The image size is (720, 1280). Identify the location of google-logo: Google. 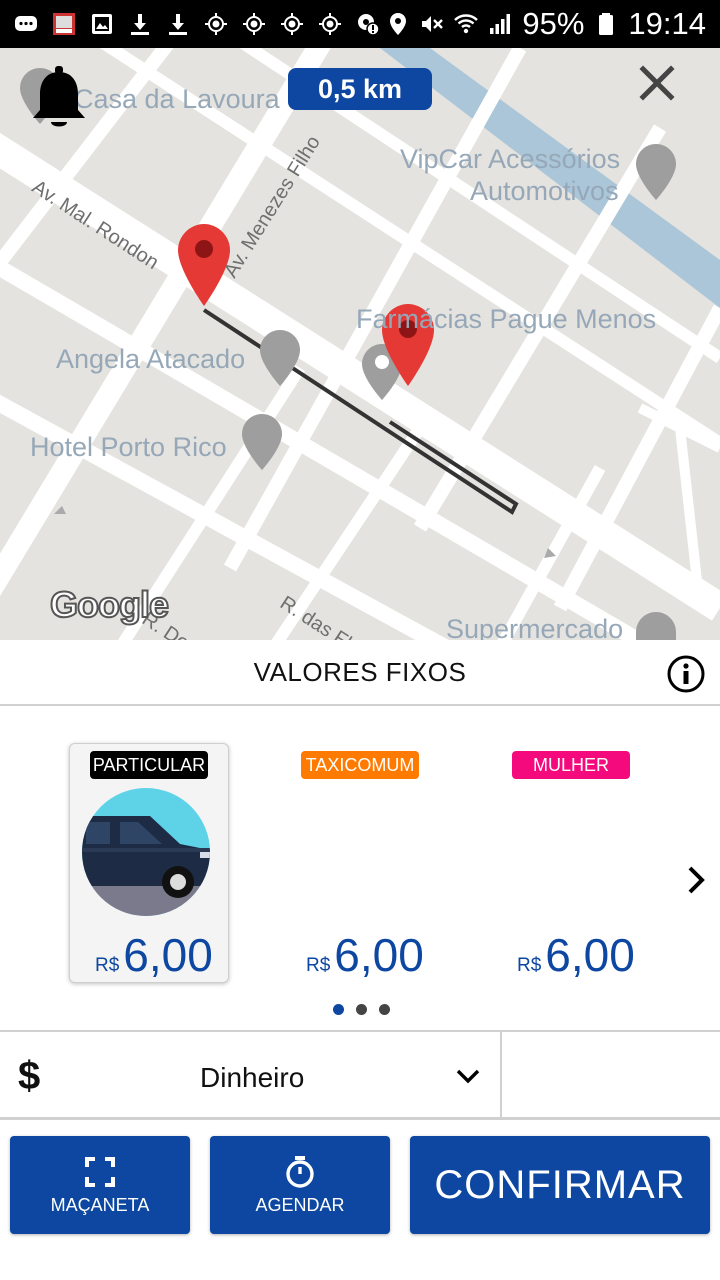
(109, 604).